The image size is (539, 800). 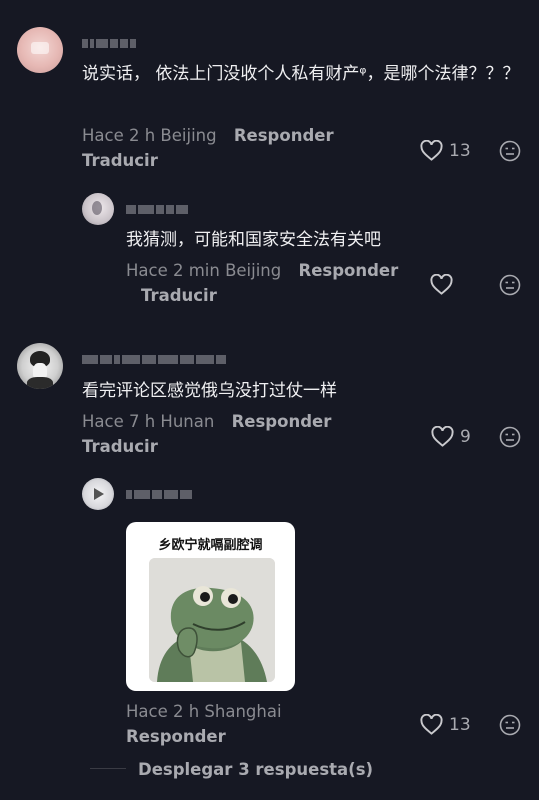 I want to click on sticker-caption: 乡欧宁就嗝副腔调, so click(x=210, y=545).